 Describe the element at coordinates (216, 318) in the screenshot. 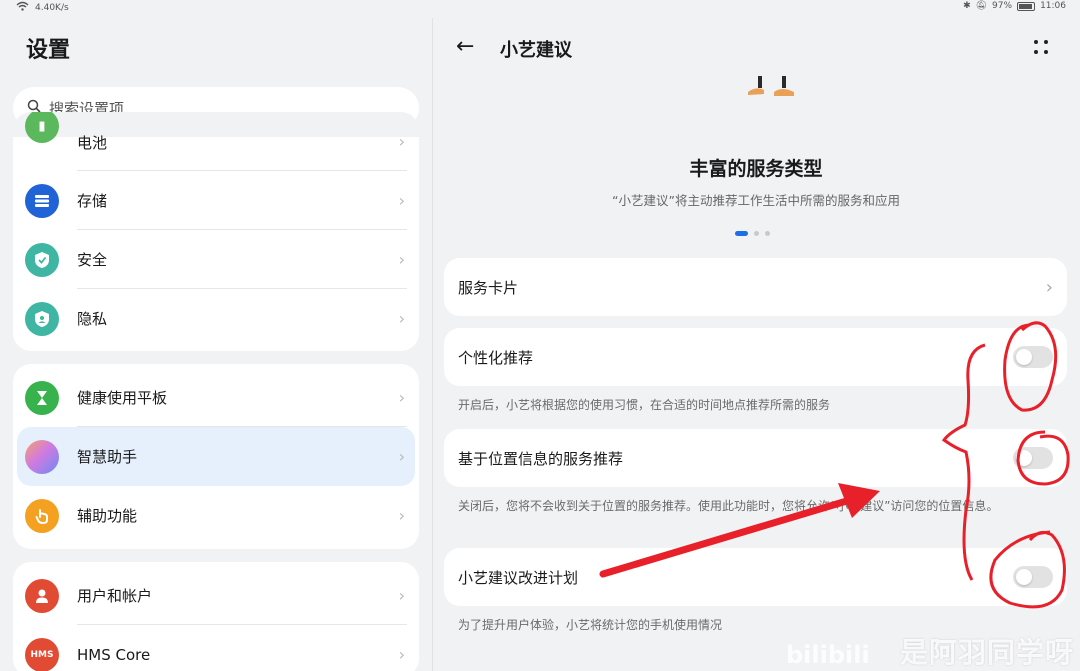

I see `sidebar-item-privacy: 隐私 ›` at that location.